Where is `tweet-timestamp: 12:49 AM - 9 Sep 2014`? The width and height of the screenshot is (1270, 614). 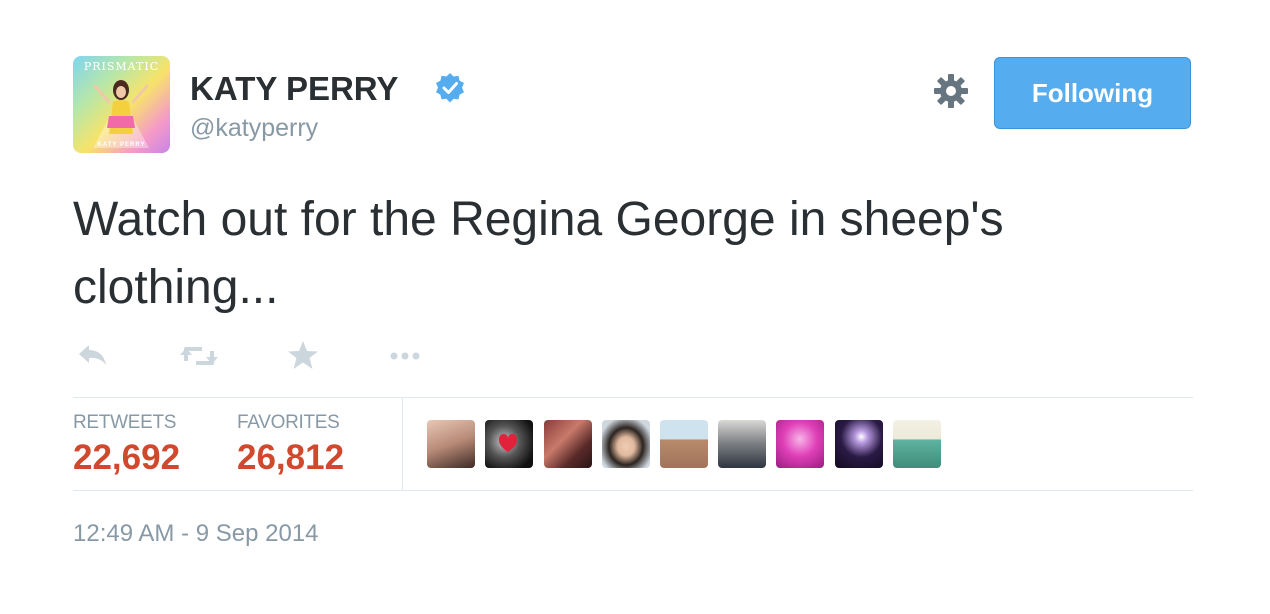 tweet-timestamp: 12:49 AM - 9 Sep 2014 is located at coordinates (196, 534).